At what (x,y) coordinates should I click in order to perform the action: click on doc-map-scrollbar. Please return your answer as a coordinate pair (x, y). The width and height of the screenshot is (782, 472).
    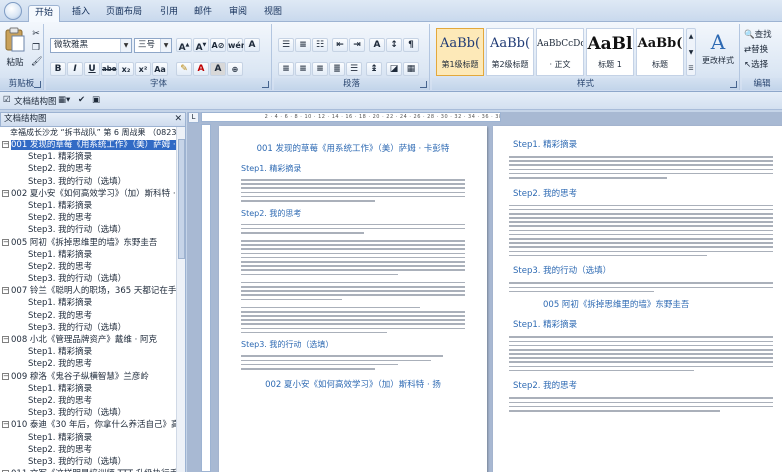
    Looking at the image, I should click on (180, 299).